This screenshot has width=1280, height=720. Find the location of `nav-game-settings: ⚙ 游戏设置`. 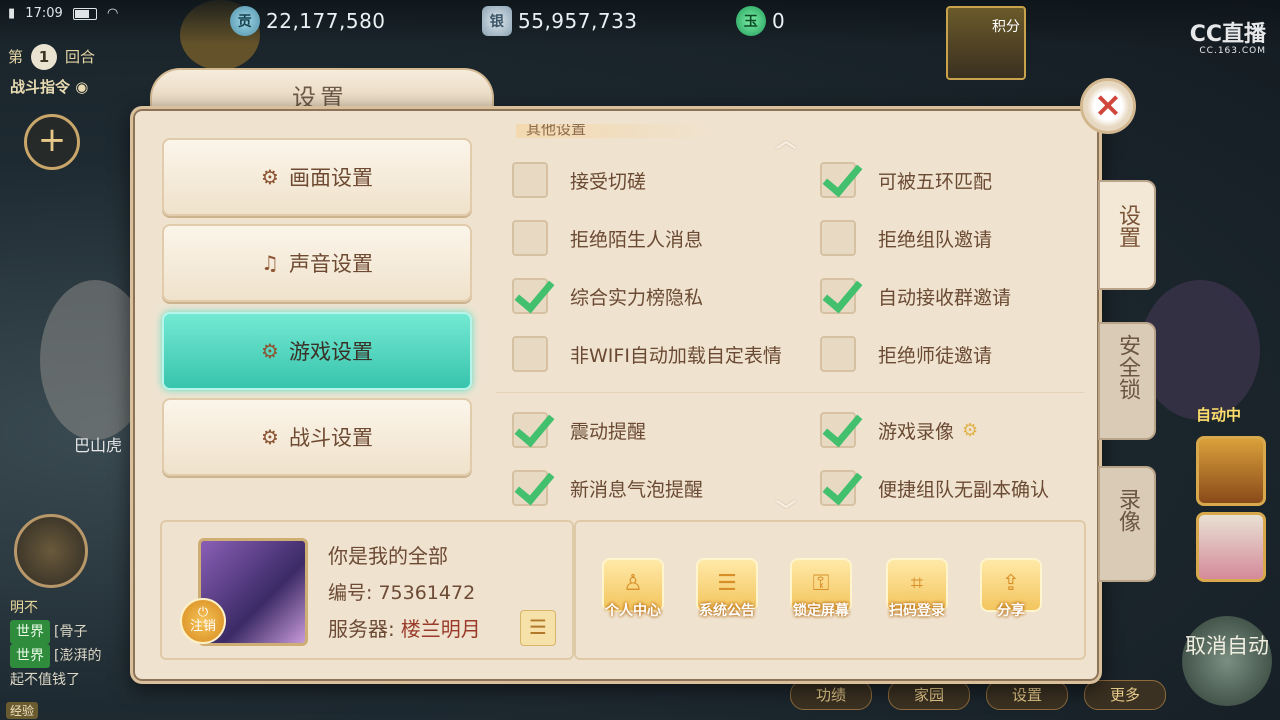

nav-game-settings: ⚙ 游戏设置 is located at coordinates (317, 351).